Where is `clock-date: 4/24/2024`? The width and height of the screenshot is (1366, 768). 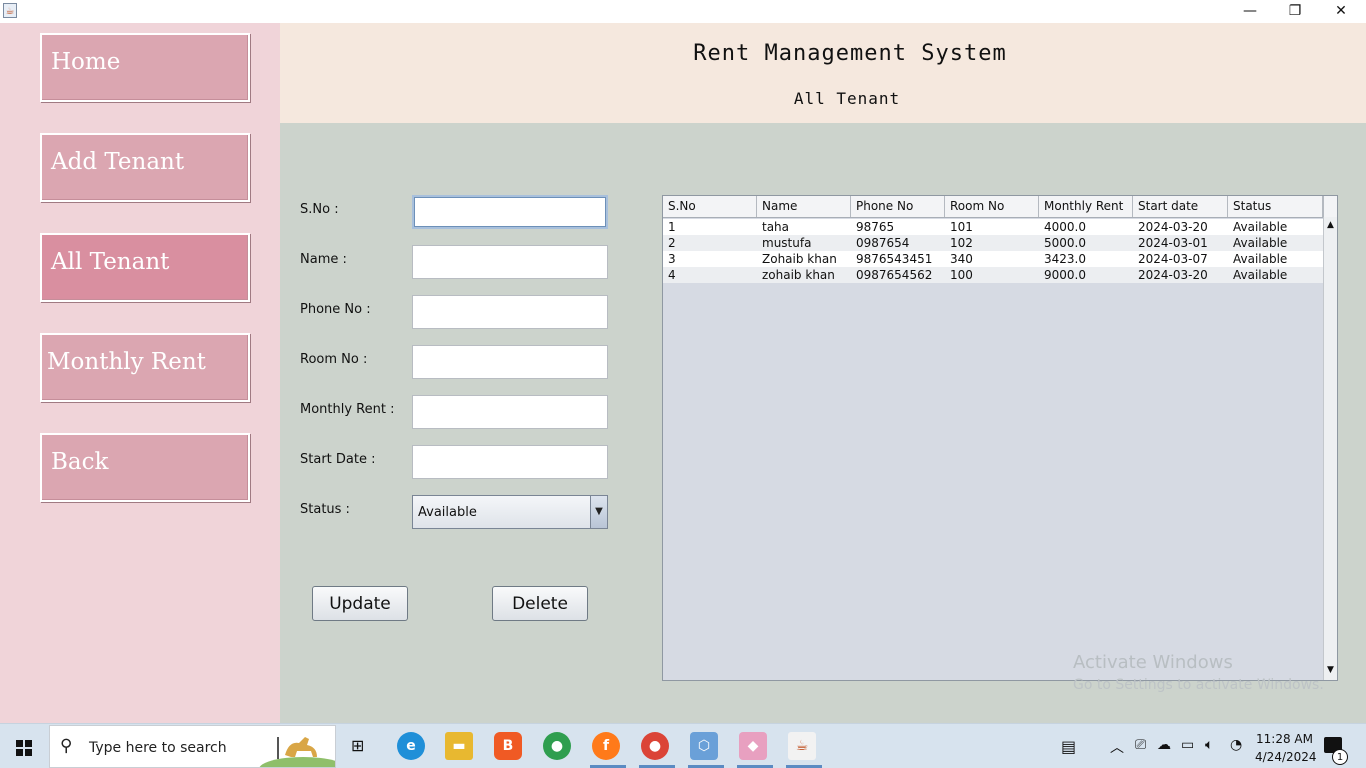 clock-date: 4/24/2024 is located at coordinates (1286, 757).